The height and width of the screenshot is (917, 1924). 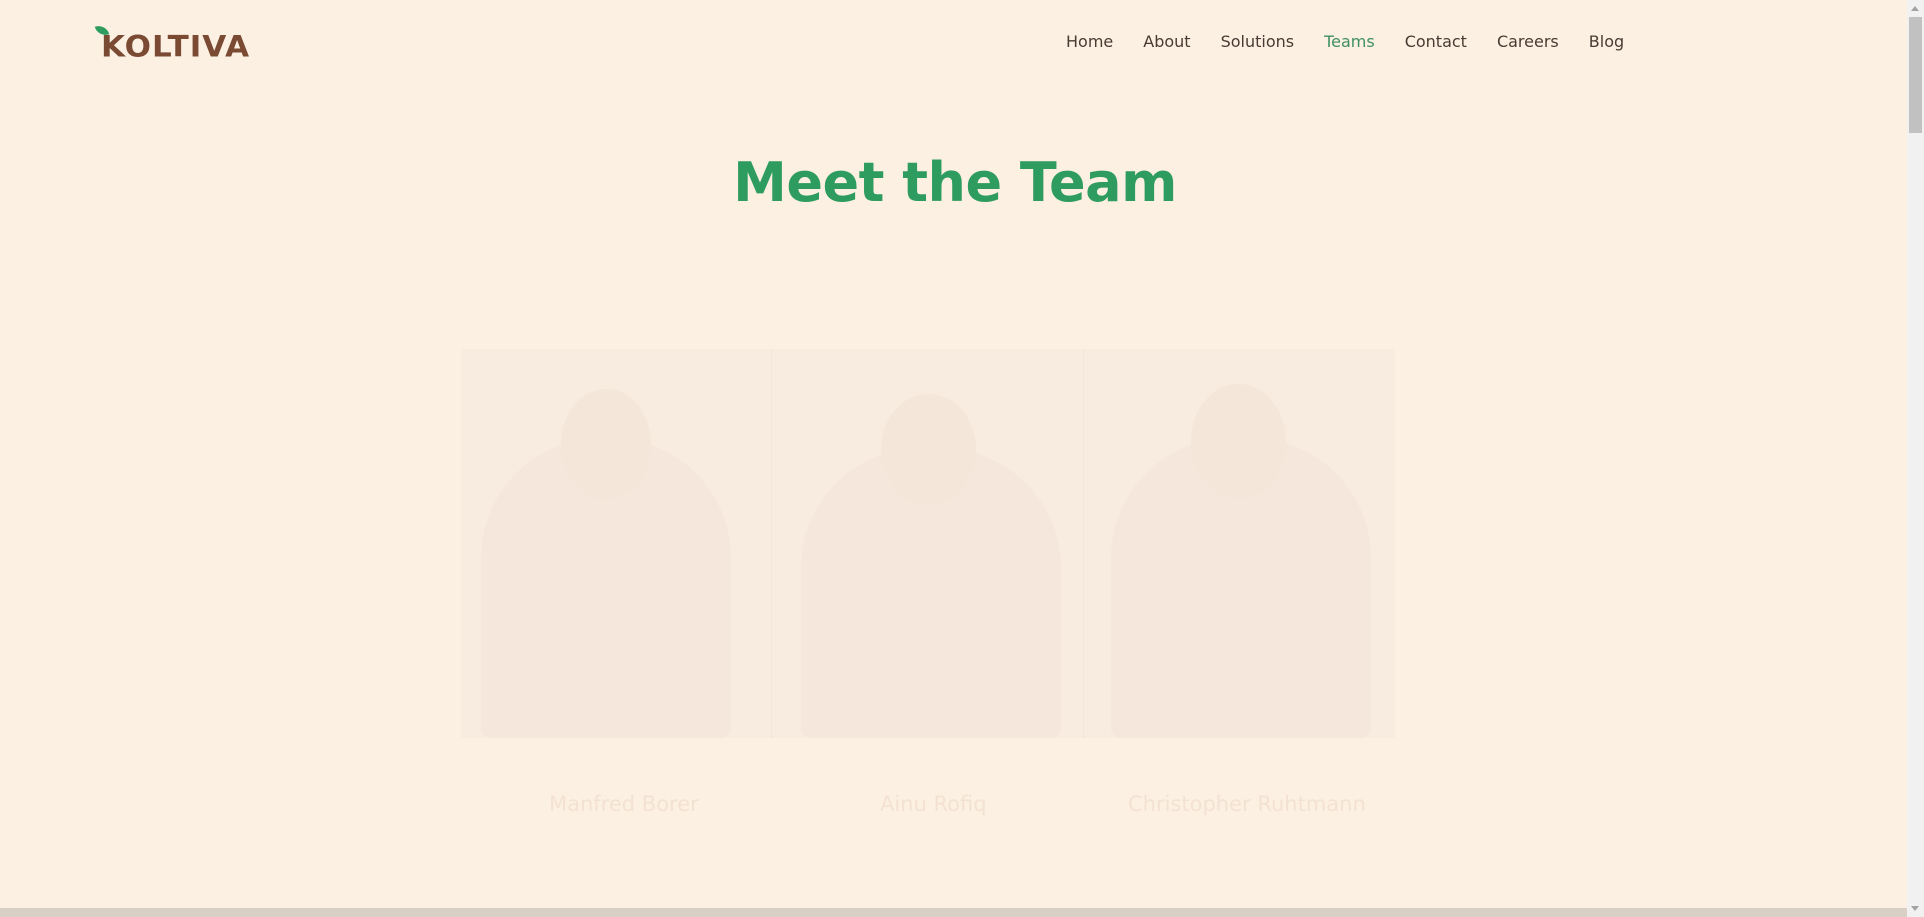 What do you see at coordinates (953, 912) in the screenshot?
I see `horizontal-scrollbar` at bounding box center [953, 912].